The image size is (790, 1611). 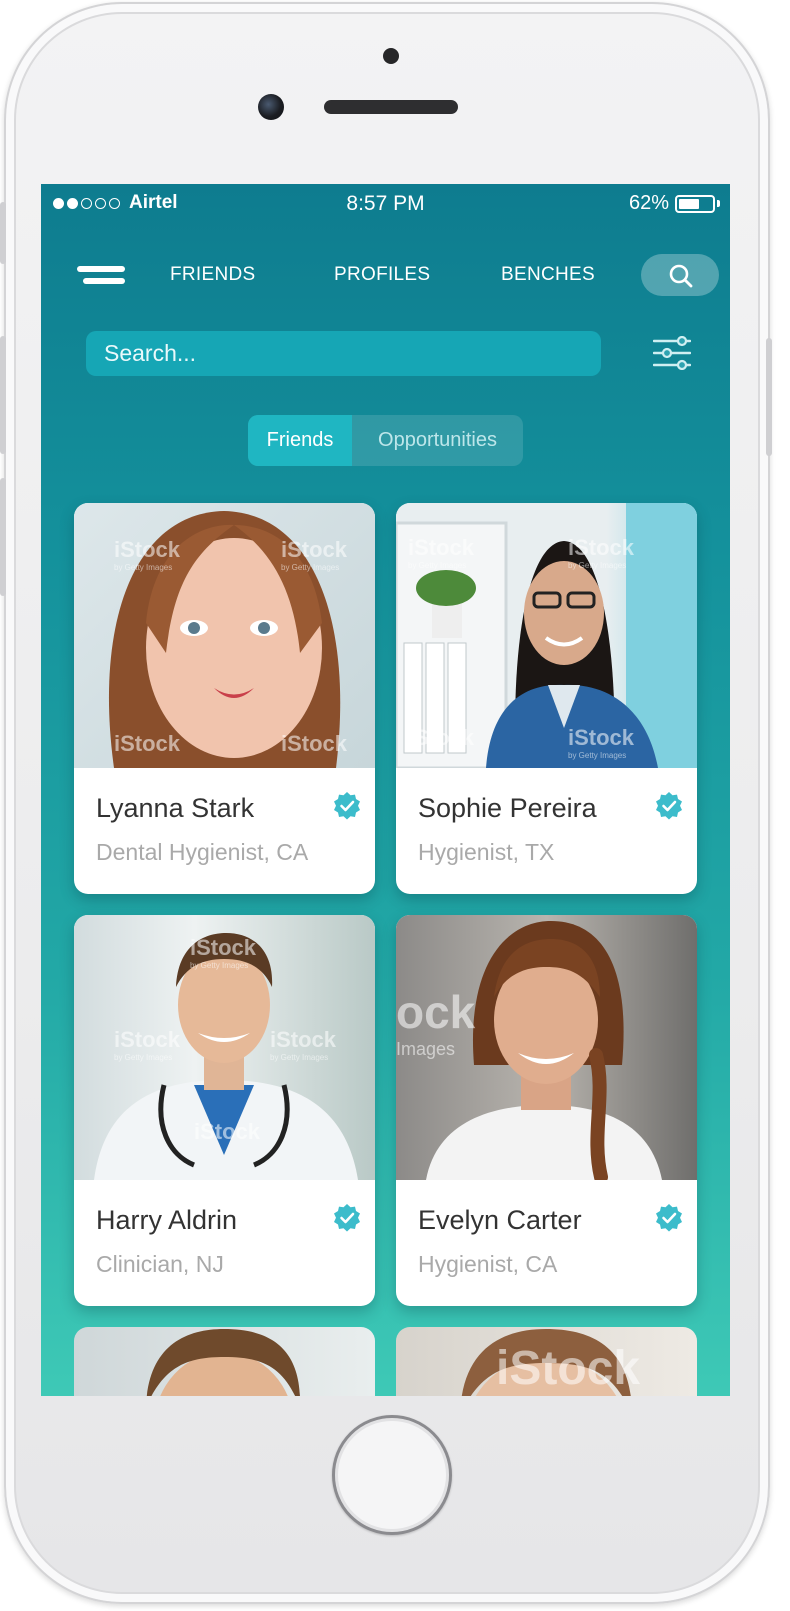 What do you see at coordinates (167, 1220) in the screenshot?
I see `profile-name: Harry Aldrin` at bounding box center [167, 1220].